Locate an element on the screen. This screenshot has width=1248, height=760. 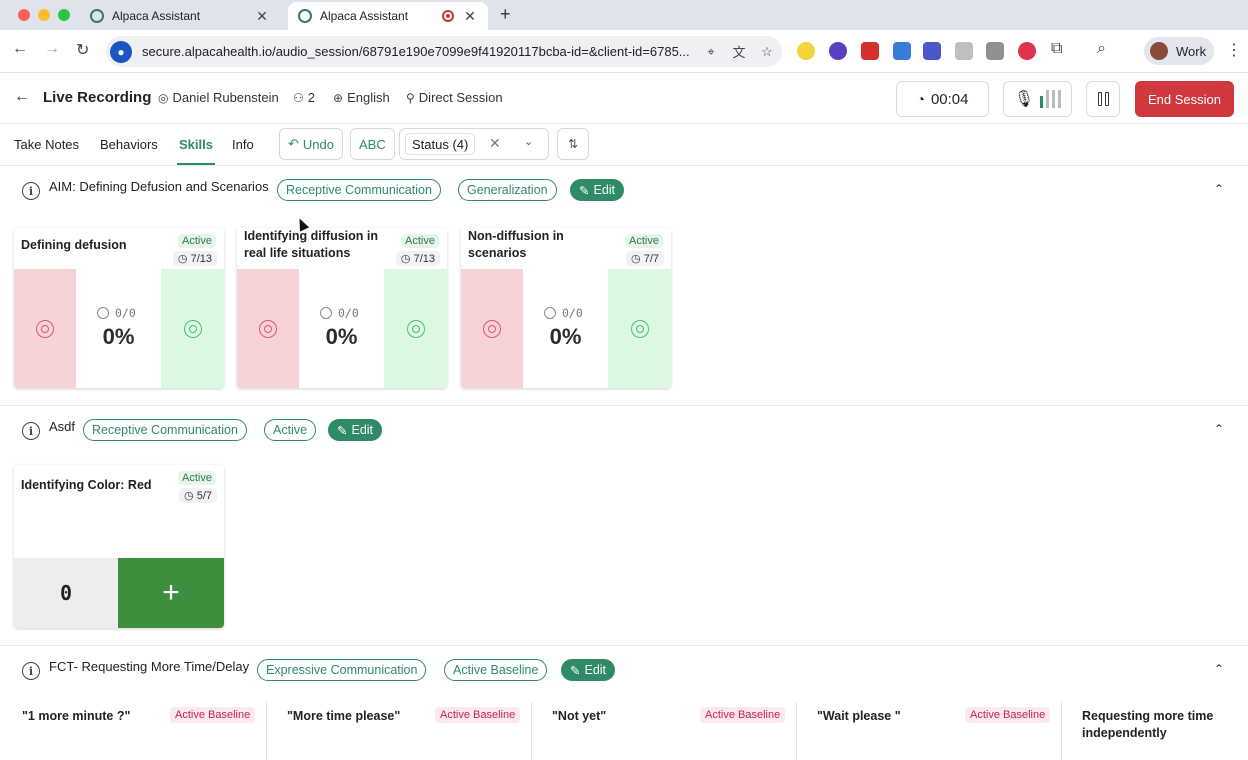
browser-tab-1: Alpaca Assistant ✕ is located at coordinates (180, 16).